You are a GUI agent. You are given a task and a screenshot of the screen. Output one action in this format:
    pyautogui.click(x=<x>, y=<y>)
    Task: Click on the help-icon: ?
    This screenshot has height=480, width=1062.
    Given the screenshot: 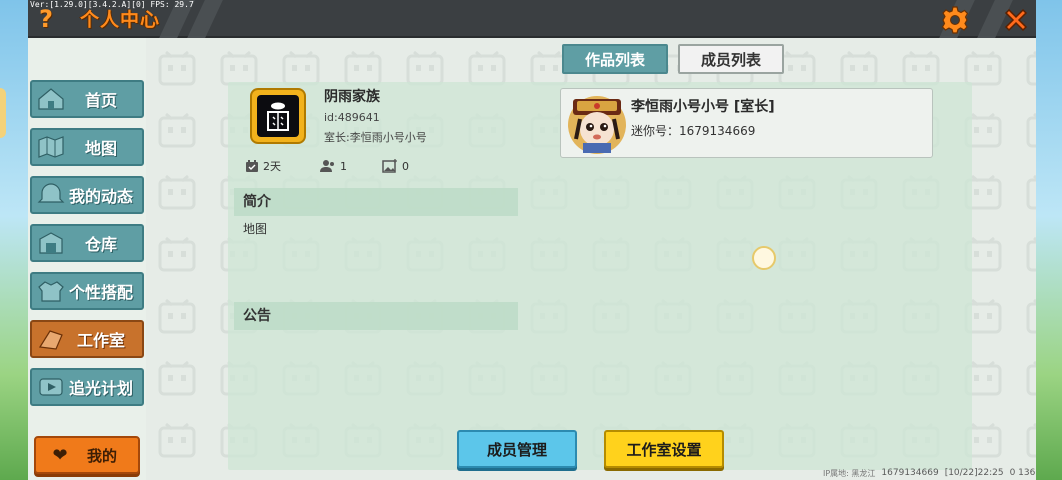 What is the action you would take?
    pyautogui.click(x=46, y=19)
    